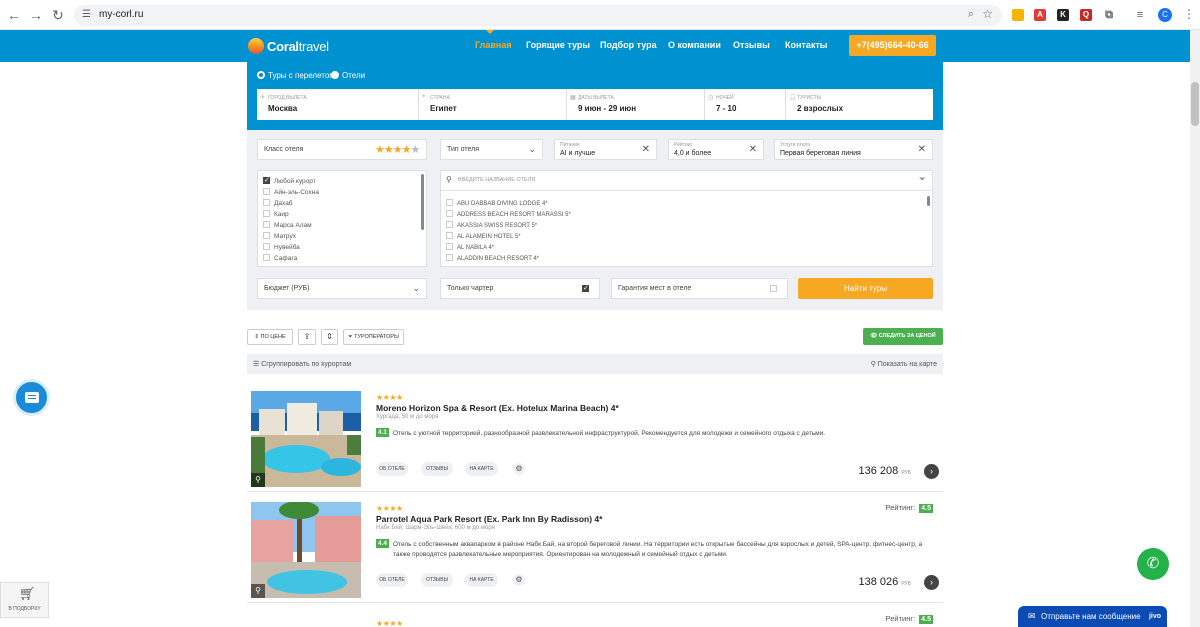 The width and height of the screenshot is (1200, 627). What do you see at coordinates (14, 15) in the screenshot?
I see `back-icon: ←` at bounding box center [14, 15].